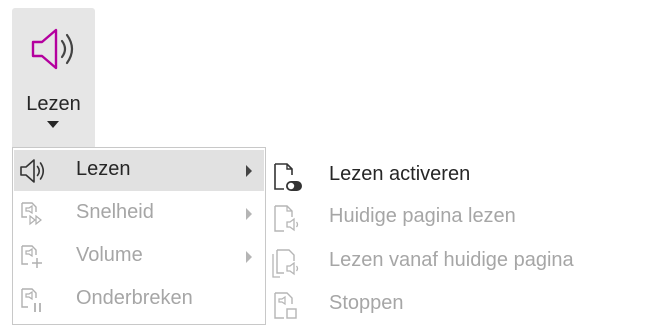 The width and height of the screenshot is (660, 329). What do you see at coordinates (53, 77) in the screenshot?
I see `read-aloud-ribbon-button: Lezen` at bounding box center [53, 77].